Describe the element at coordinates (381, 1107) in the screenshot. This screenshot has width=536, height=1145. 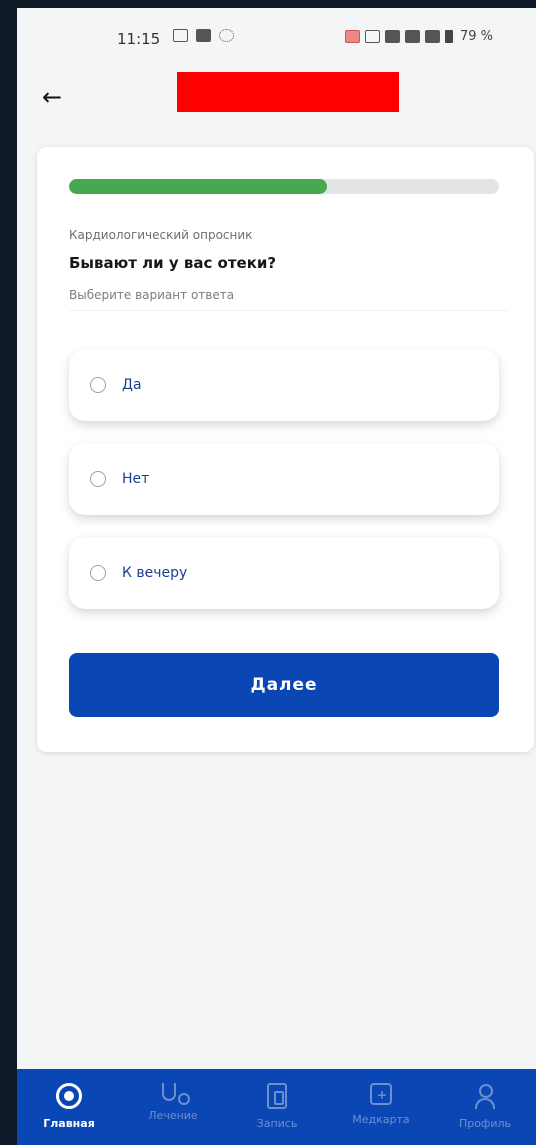
I see `nav-item-medical-card: Медкарта` at that location.